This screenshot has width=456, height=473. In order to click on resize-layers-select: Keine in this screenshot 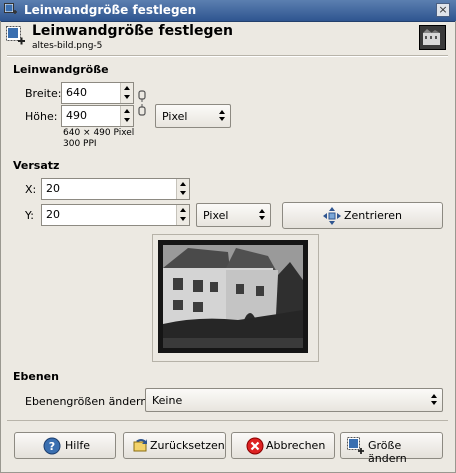, I will do `click(294, 400)`.